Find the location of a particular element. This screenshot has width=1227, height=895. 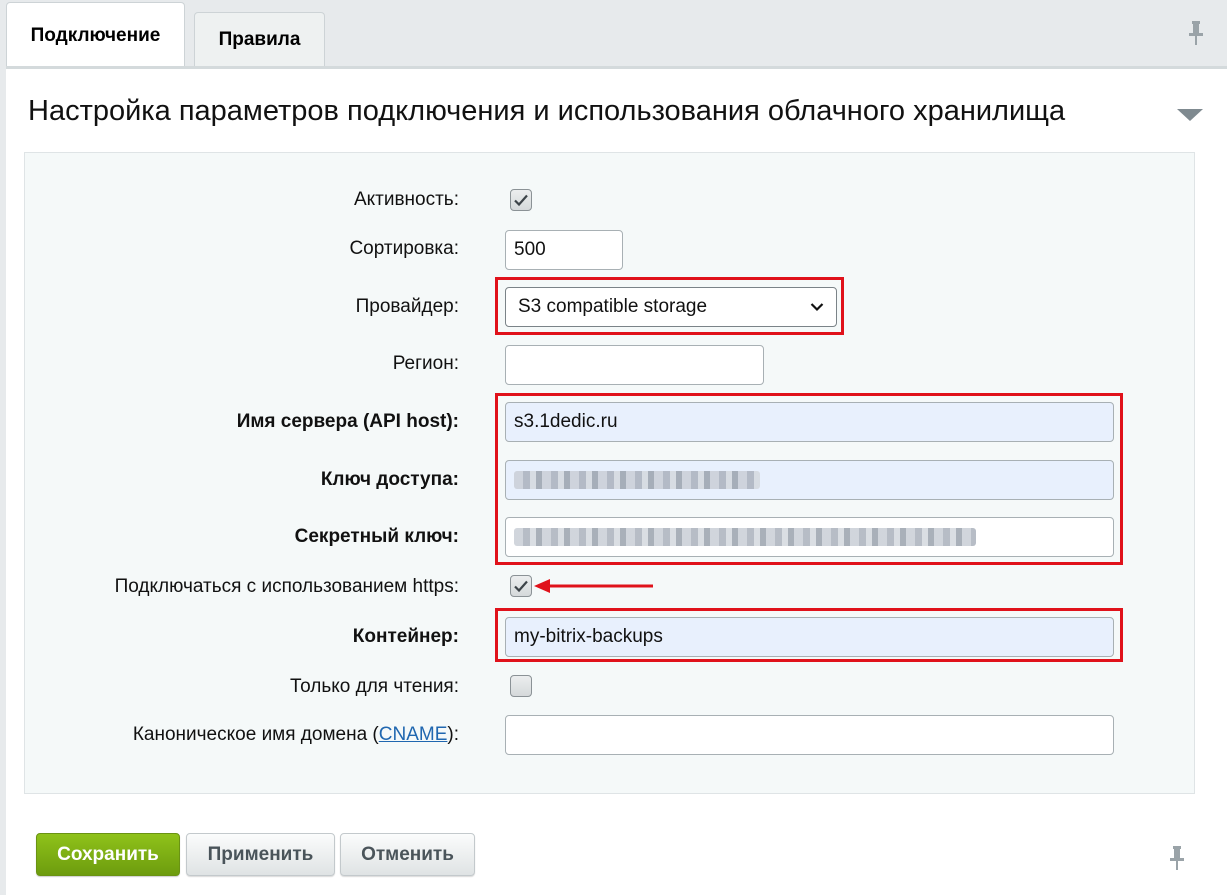

region-label: Регион: is located at coordinates (425, 363).